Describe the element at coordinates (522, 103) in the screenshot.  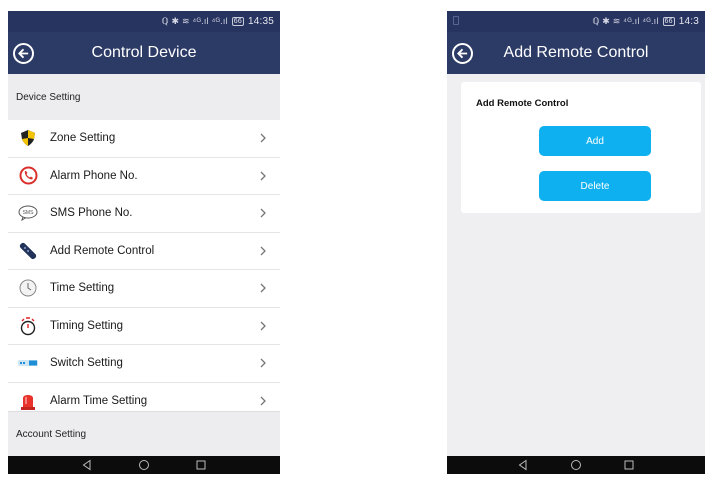
I see `card-title: Add Remote Control` at that location.